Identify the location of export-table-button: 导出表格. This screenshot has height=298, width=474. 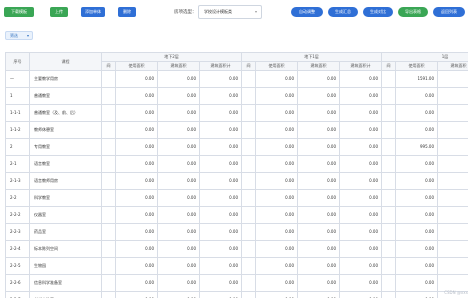
(413, 12).